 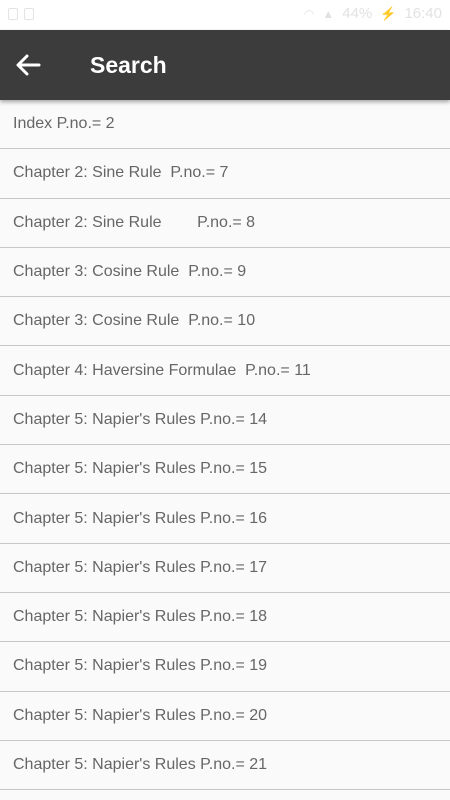 What do you see at coordinates (140, 666) in the screenshot?
I see `list-item-label: Chapter 5: Napier's Rules P.no.= 19` at bounding box center [140, 666].